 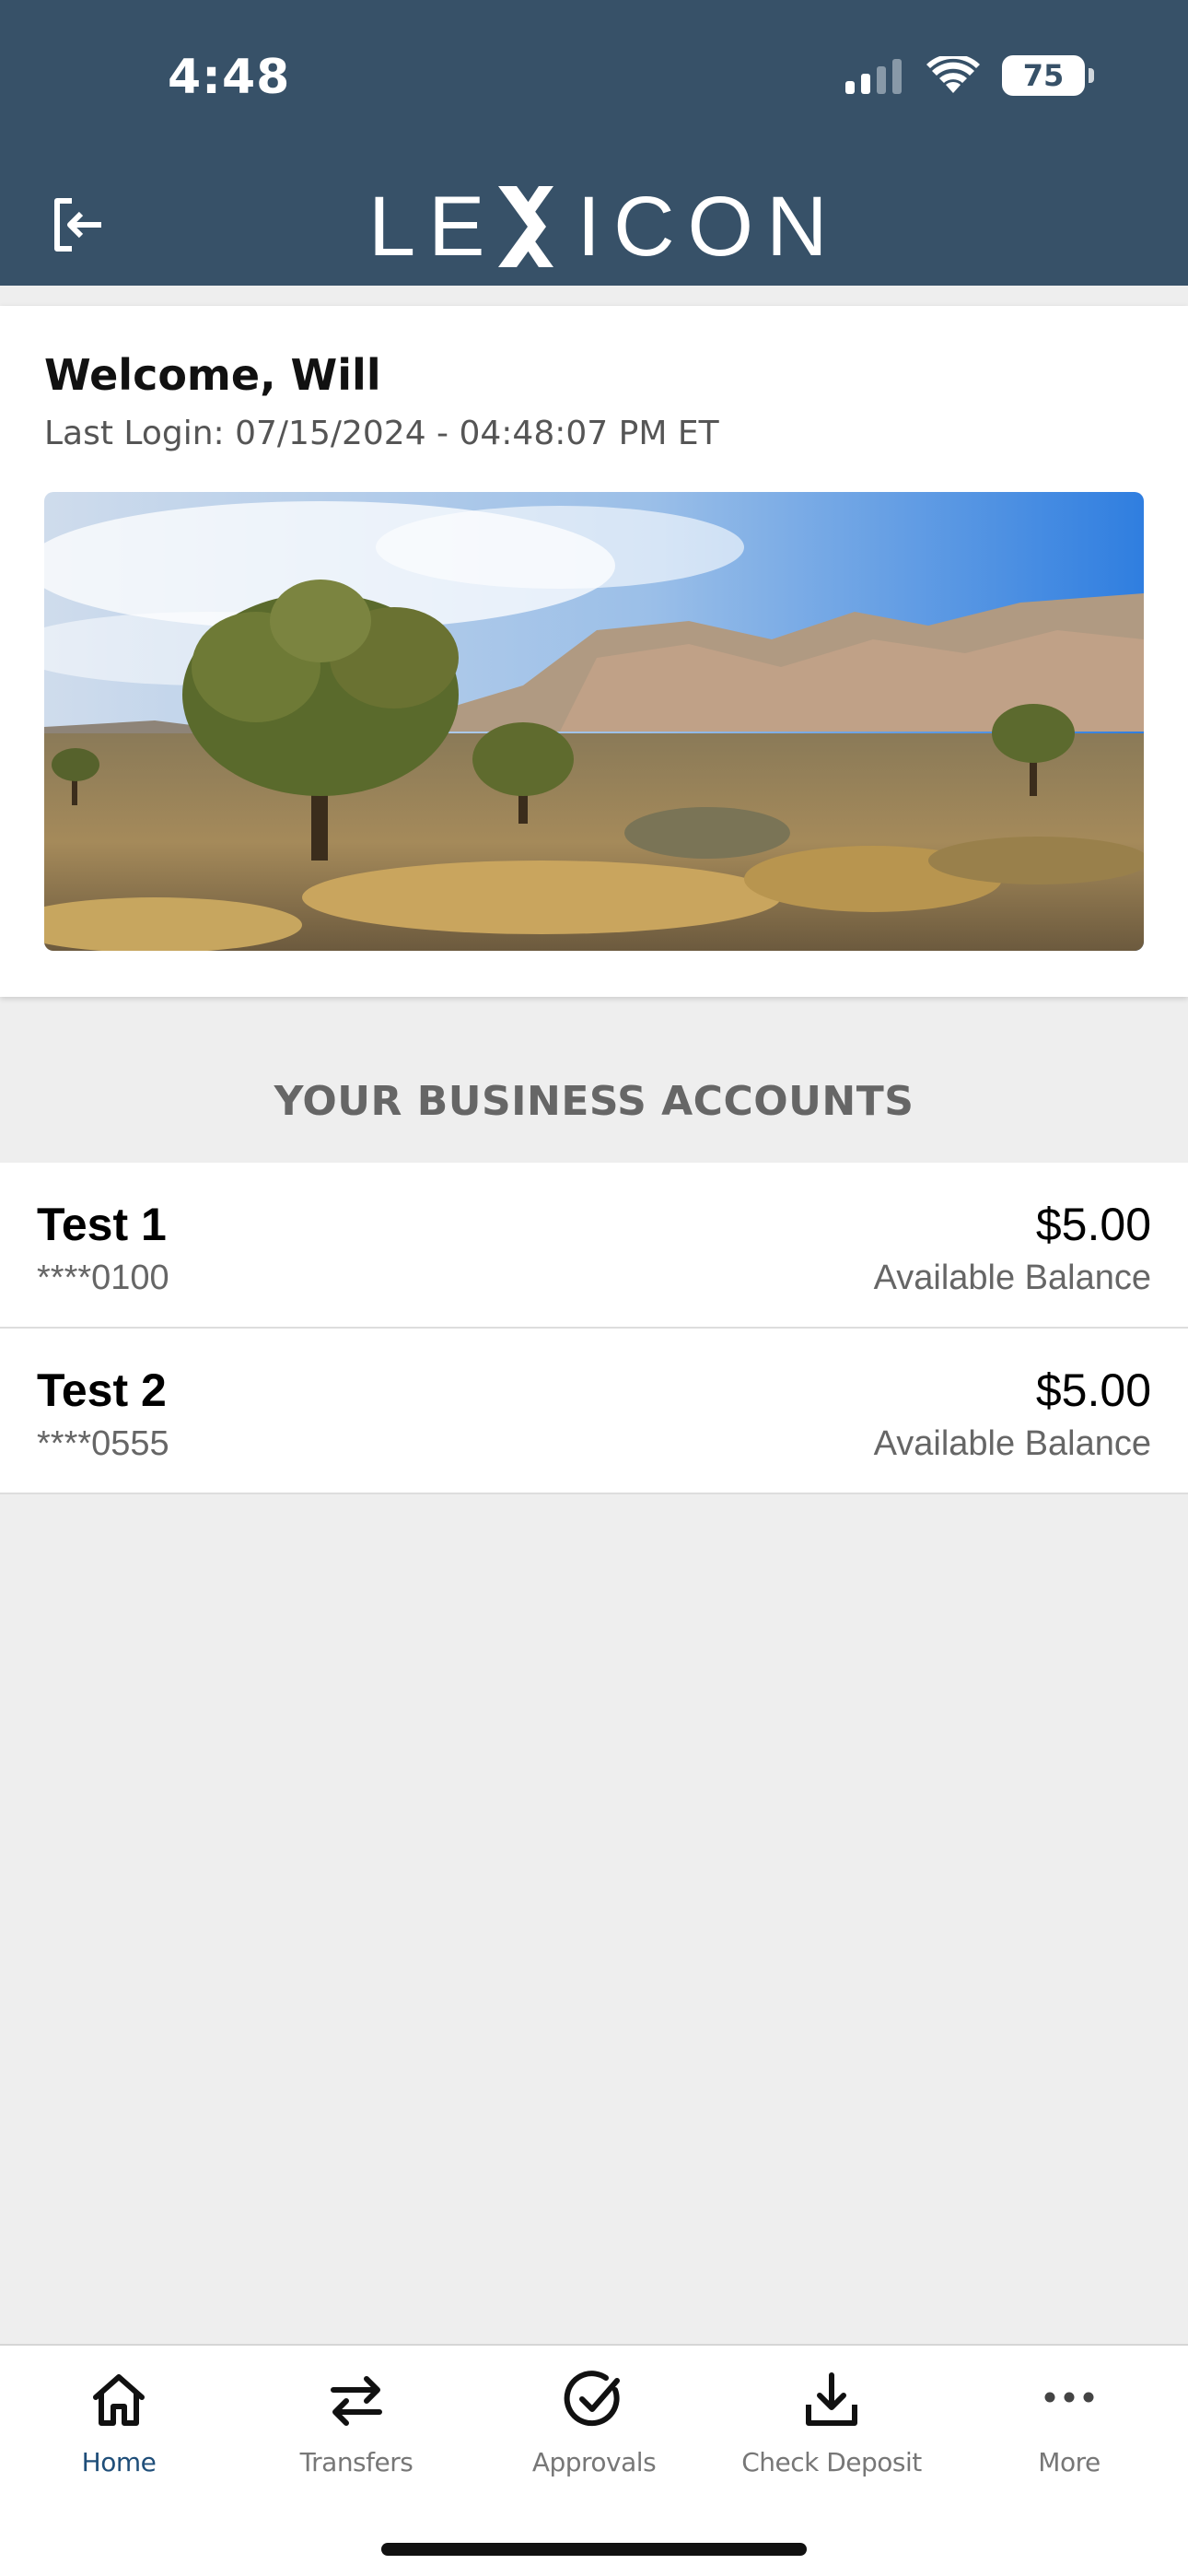 I want to click on home-indicator, so click(x=594, y=2549).